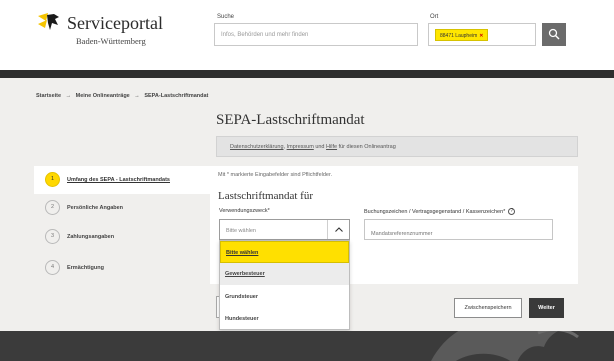 Image resolution: width=614 pixels, height=361 pixels. Describe the element at coordinates (338, 229) in the screenshot. I see `chevron-up-icon` at that location.